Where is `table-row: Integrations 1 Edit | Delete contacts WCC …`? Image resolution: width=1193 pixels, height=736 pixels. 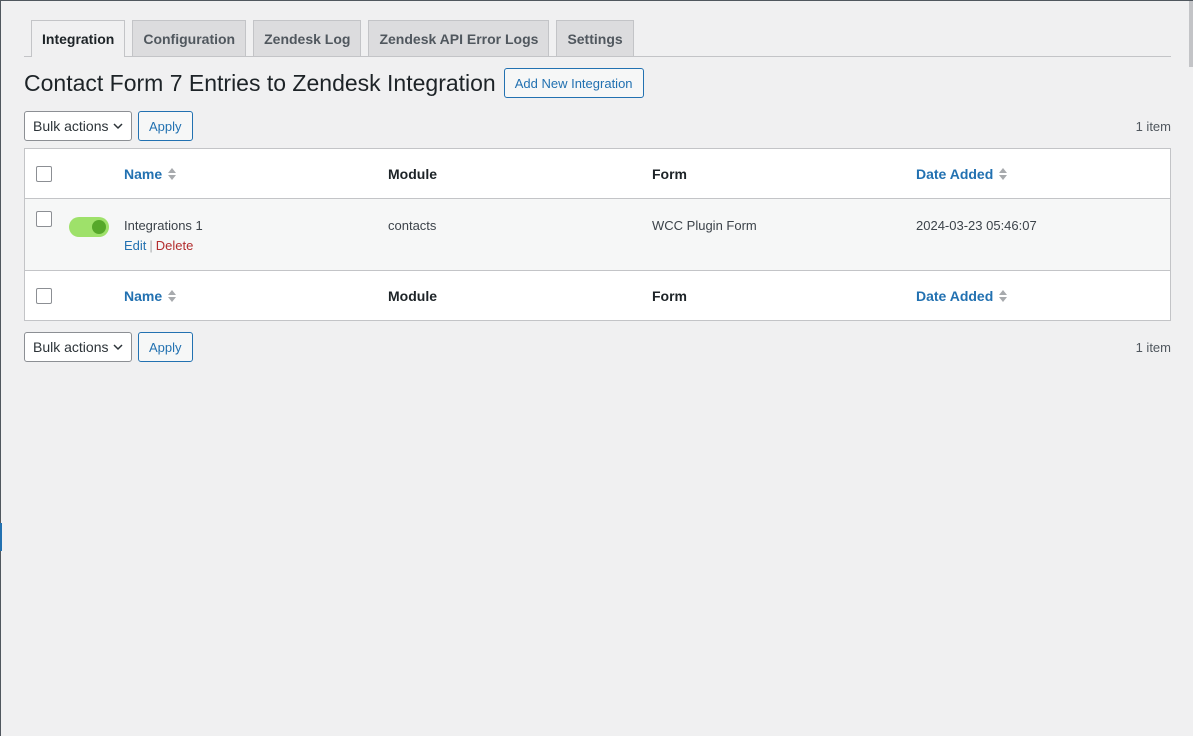 table-row: Integrations 1 Edit | Delete contacts WCC … is located at coordinates (597, 234).